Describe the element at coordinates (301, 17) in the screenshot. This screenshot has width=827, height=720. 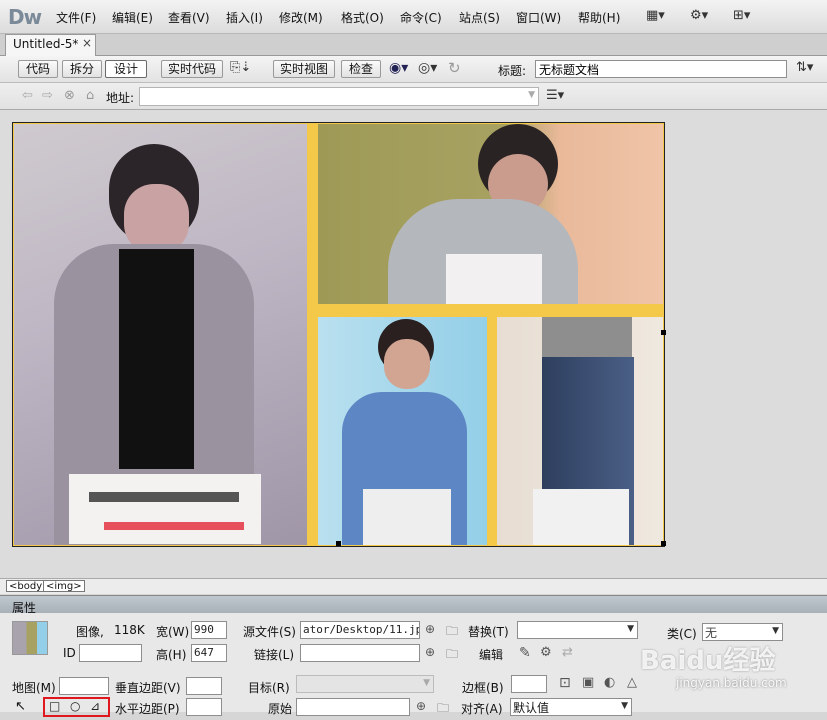
I see `menu-modify: 修改(M)` at that location.